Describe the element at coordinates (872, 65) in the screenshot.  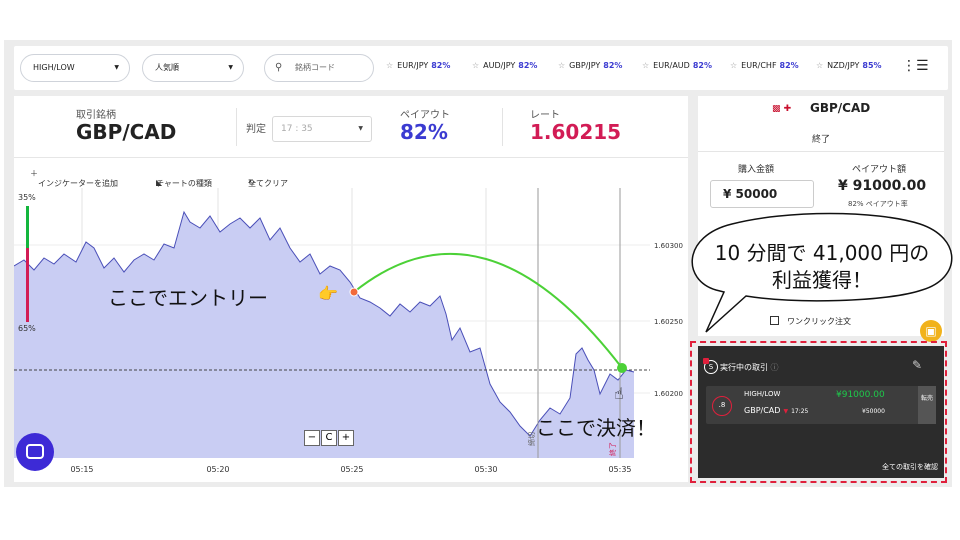
I see `favorite-payout: 85%` at that location.